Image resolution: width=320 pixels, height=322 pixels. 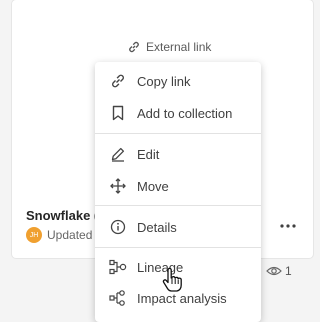 I want to click on updated-info: JH Updated, so click(x=59, y=235).